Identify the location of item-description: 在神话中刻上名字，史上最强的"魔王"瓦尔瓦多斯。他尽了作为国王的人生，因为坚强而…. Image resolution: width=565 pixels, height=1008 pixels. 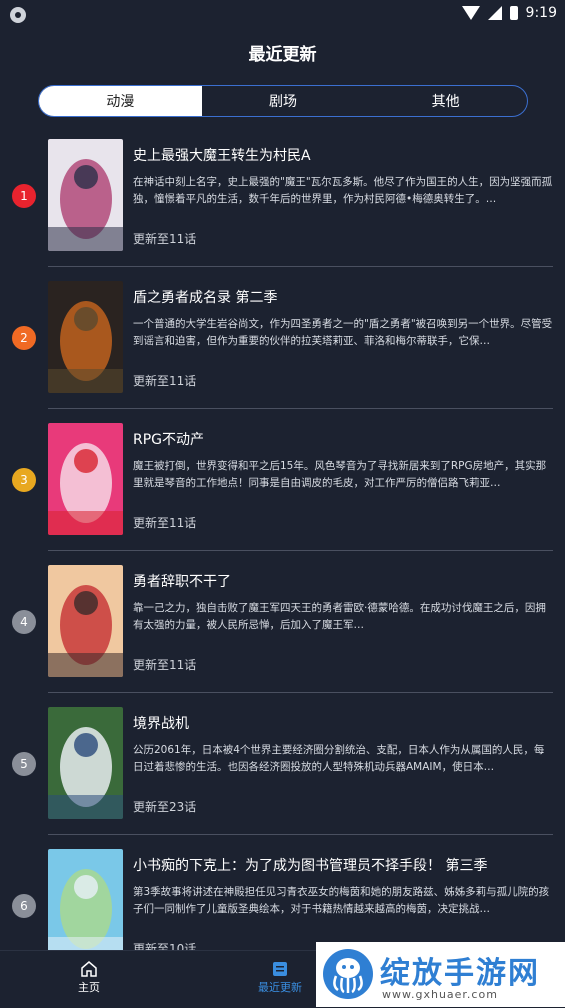
(343, 190).